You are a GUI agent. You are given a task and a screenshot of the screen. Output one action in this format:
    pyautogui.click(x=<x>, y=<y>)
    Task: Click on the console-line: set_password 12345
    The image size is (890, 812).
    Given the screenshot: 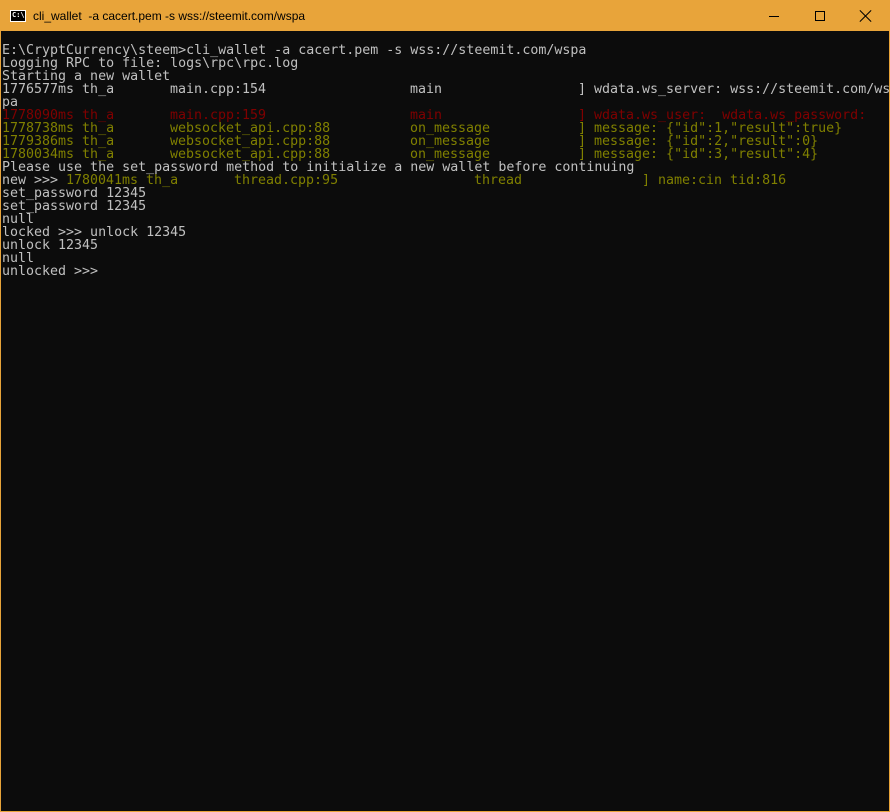 What is the action you would take?
    pyautogui.click(x=74, y=206)
    